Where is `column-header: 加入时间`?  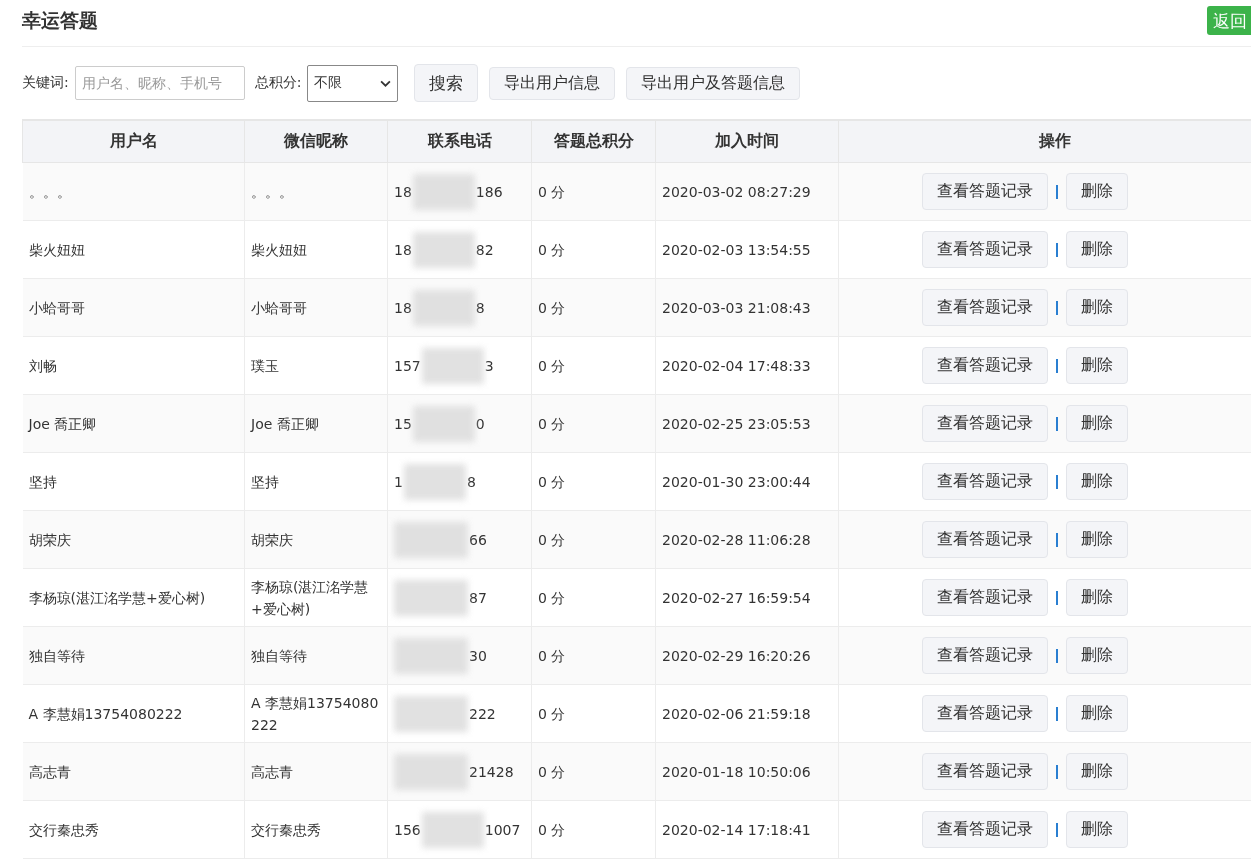 column-header: 加入时间 is located at coordinates (747, 141).